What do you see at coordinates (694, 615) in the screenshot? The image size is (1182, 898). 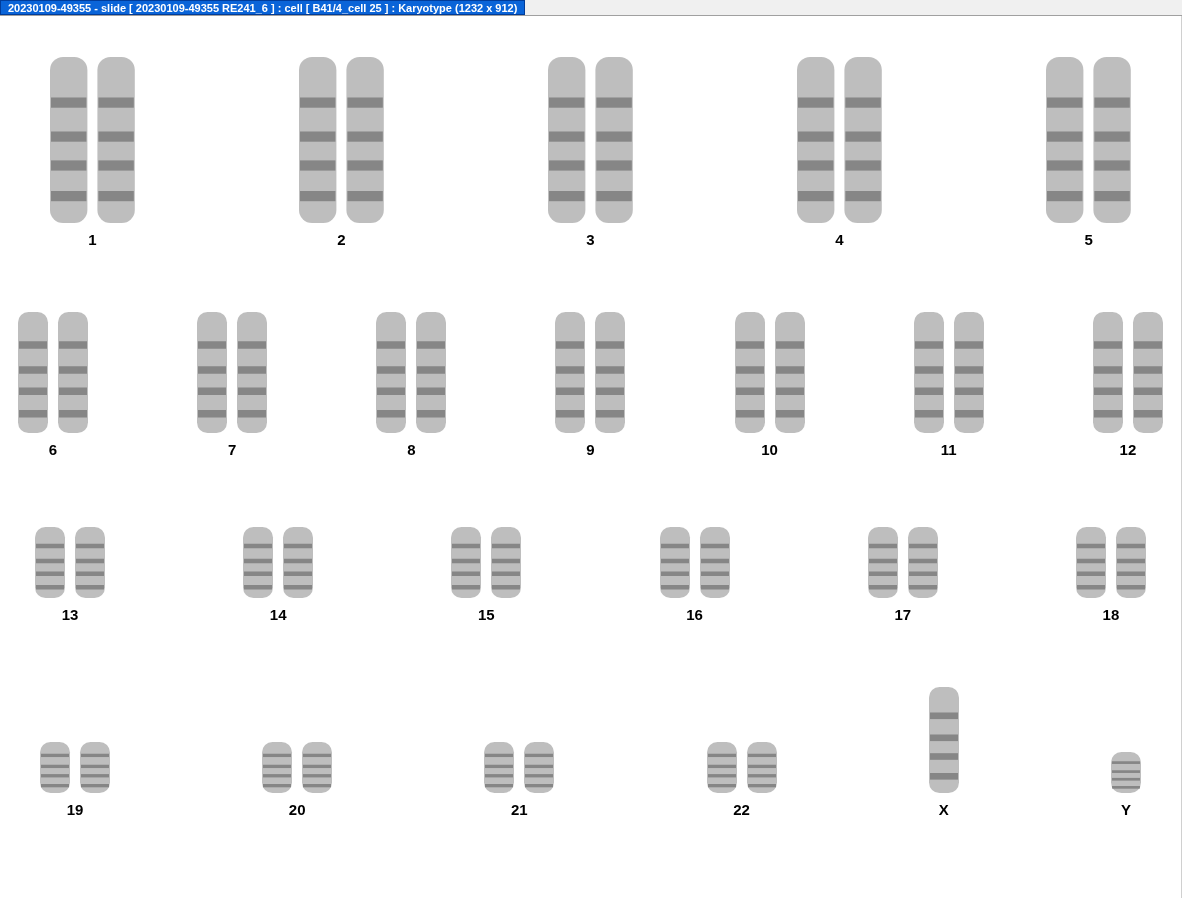 I see `chromosome-number: 16` at bounding box center [694, 615].